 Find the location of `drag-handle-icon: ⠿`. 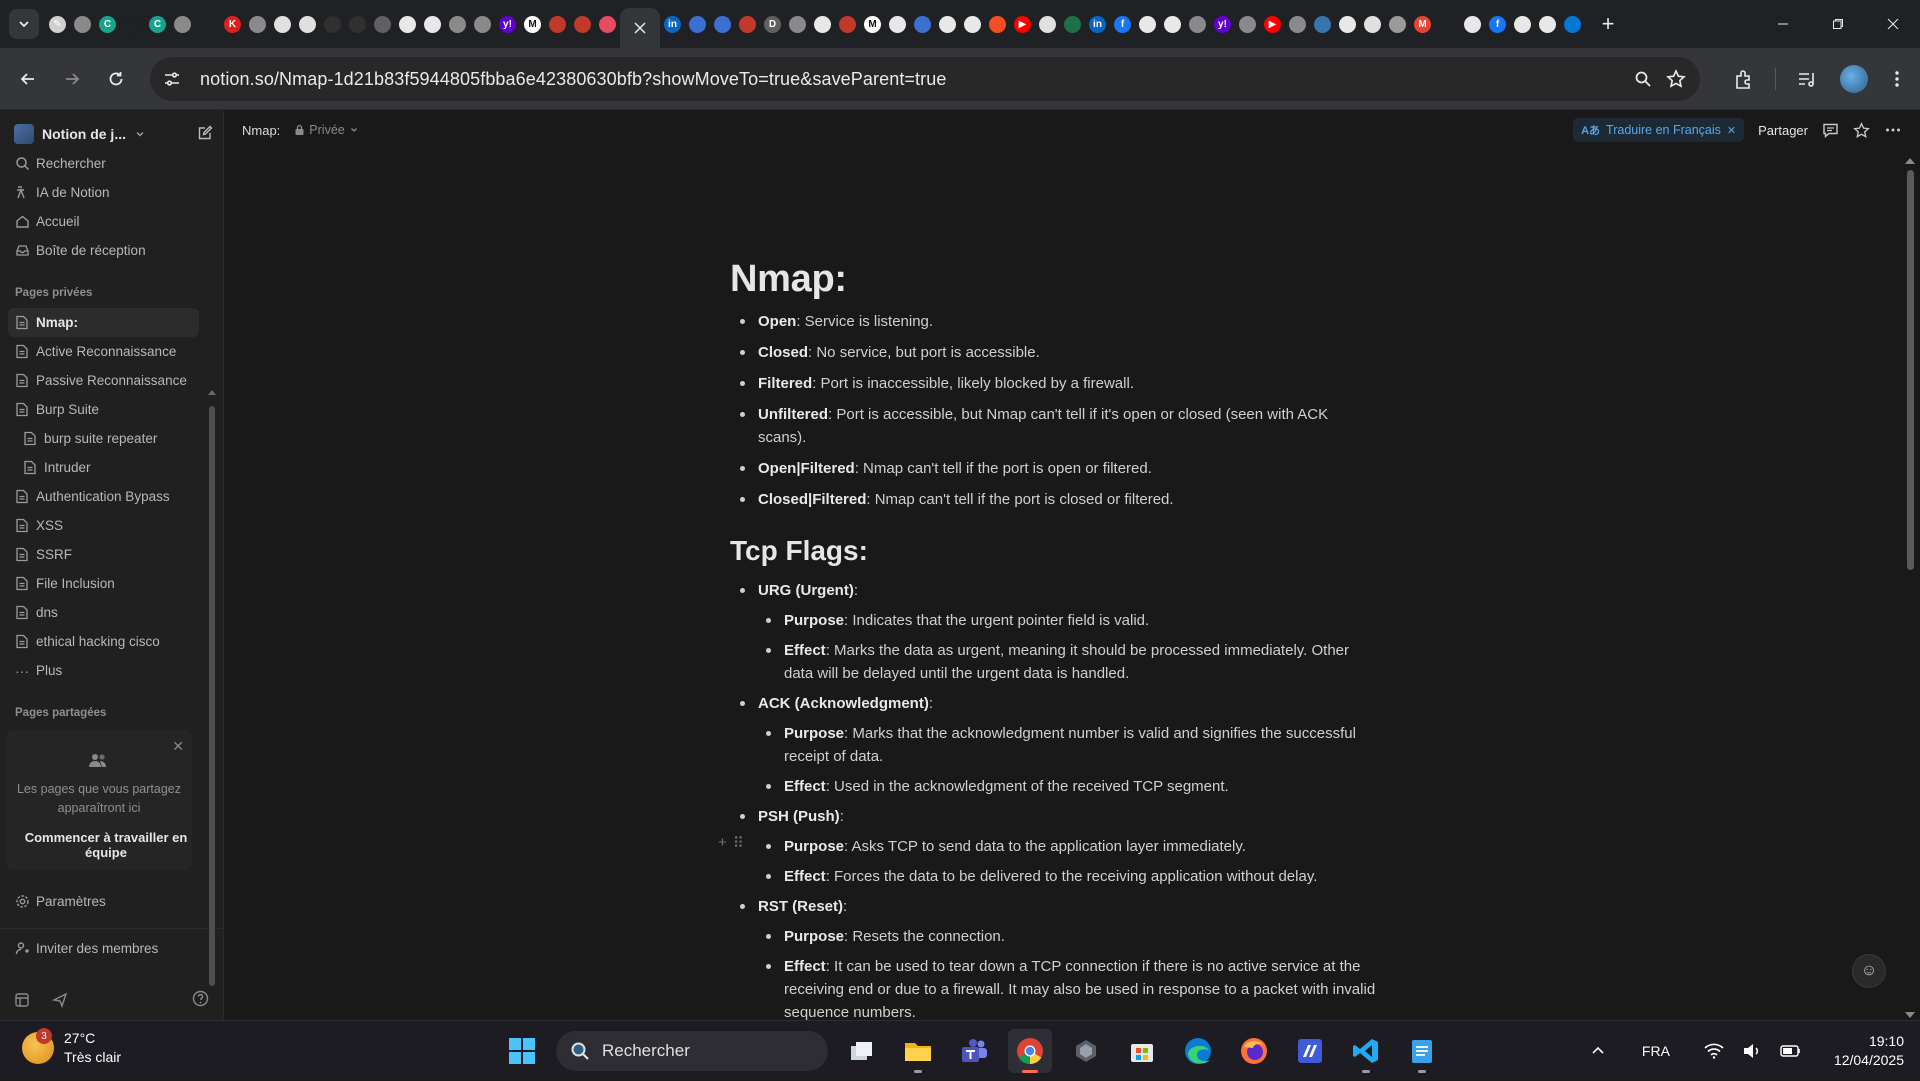

drag-handle-icon: ⠿ is located at coordinates (738, 843).